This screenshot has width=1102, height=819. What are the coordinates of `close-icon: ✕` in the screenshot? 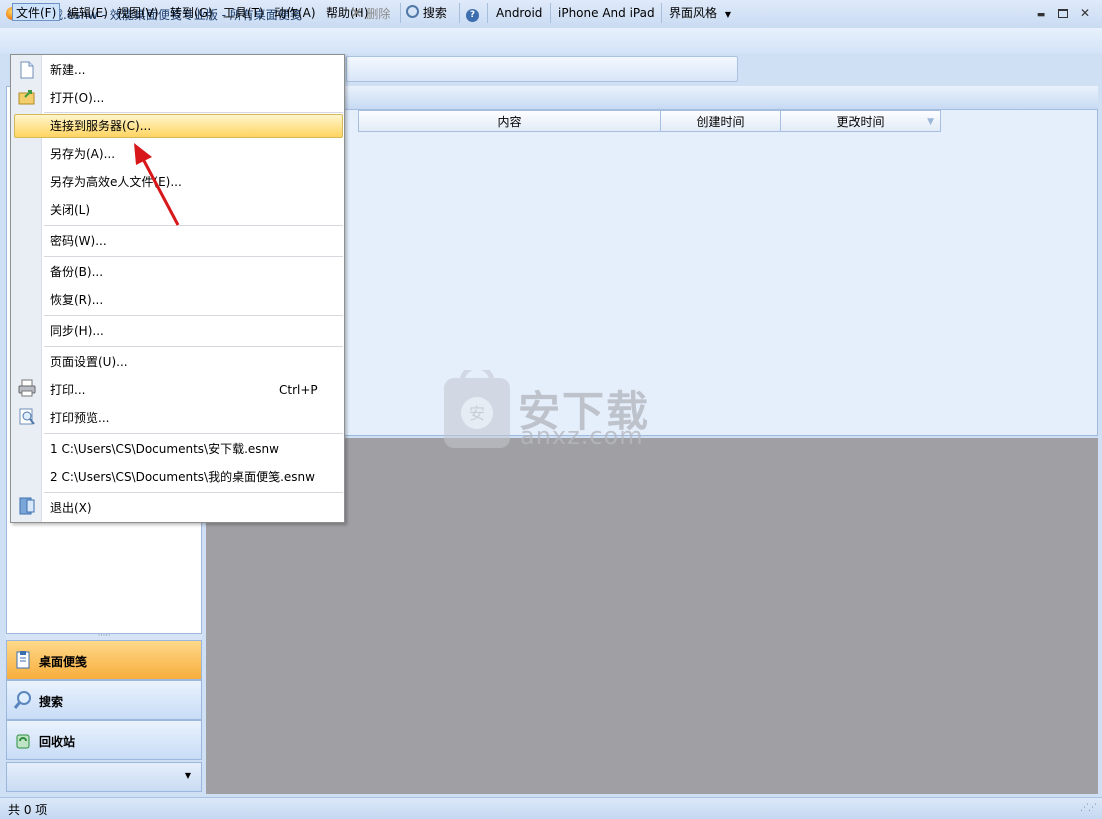 It's located at (1085, 13).